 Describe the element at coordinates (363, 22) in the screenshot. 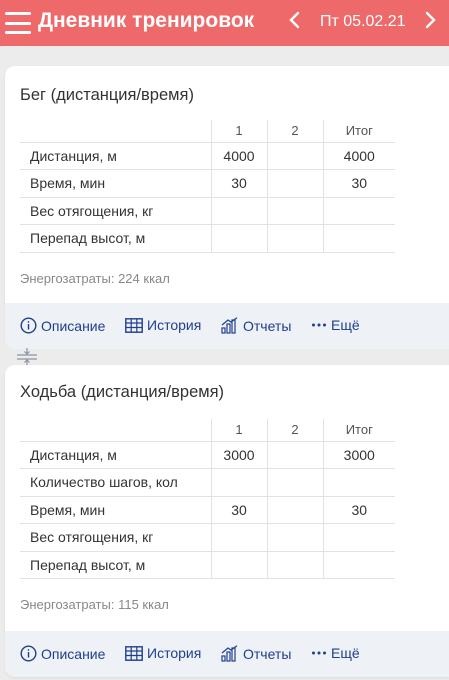

I see `current-date: Пт 05.02.21` at that location.